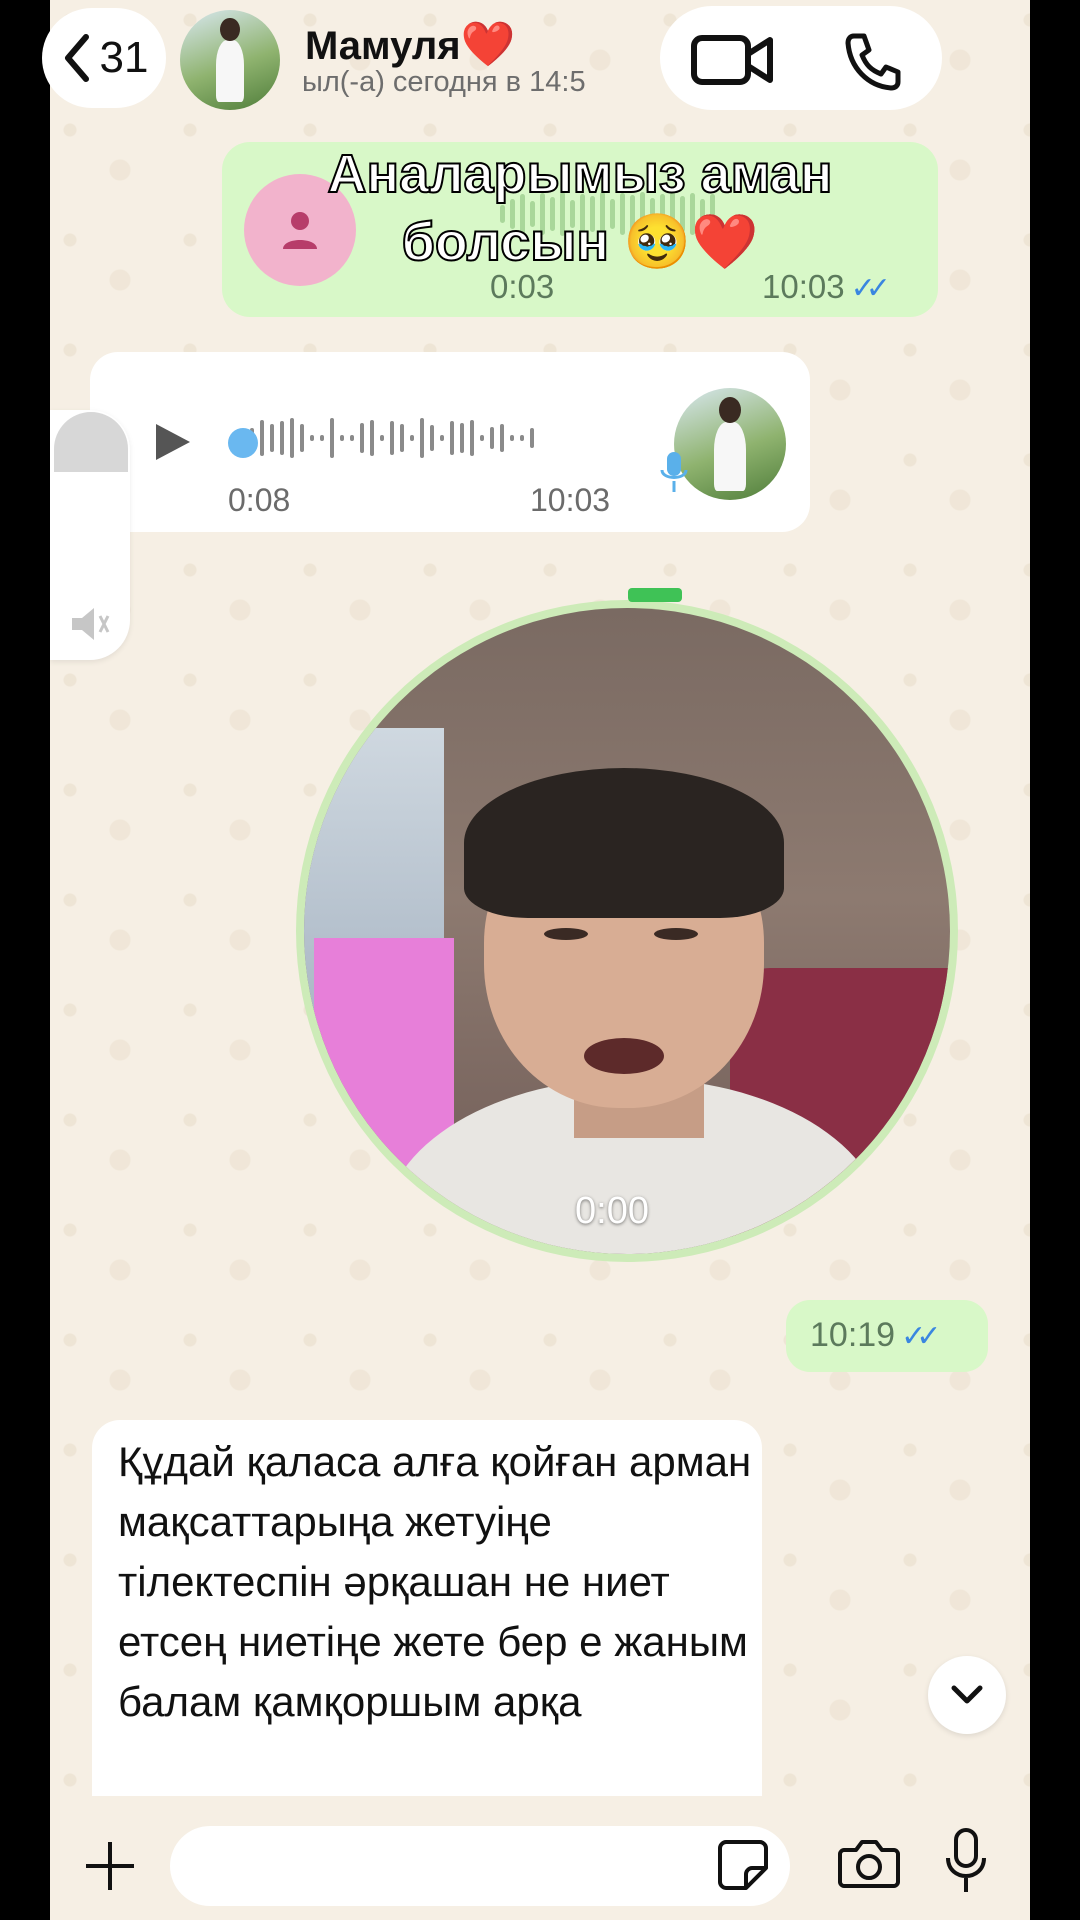 The width and height of the screenshot is (1080, 1920). Describe the element at coordinates (488, 44) in the screenshot. I see `heart-emoji: ❤️` at that location.